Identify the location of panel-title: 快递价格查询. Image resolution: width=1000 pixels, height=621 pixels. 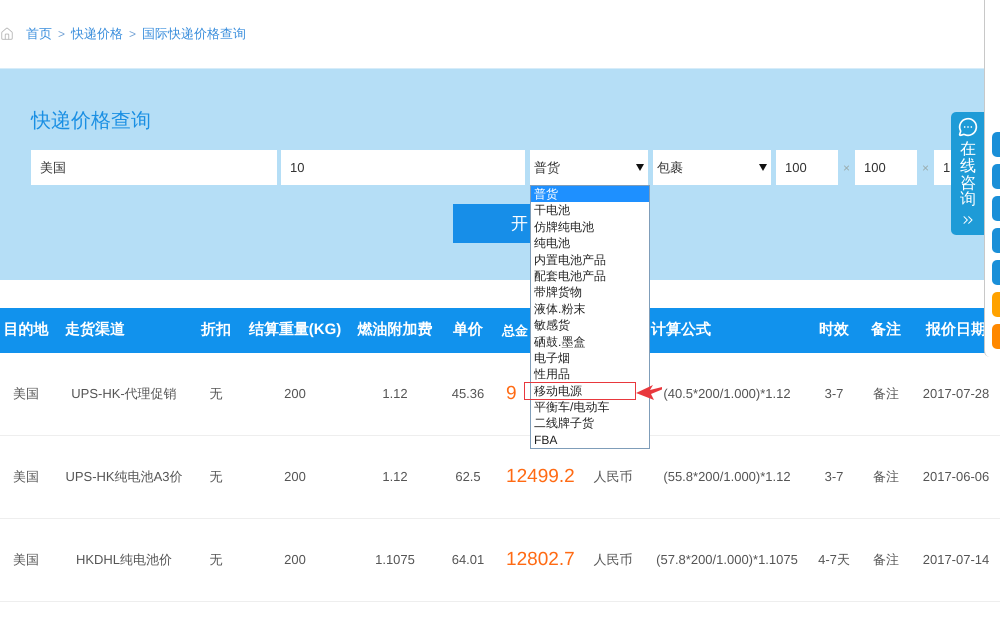
(91, 121).